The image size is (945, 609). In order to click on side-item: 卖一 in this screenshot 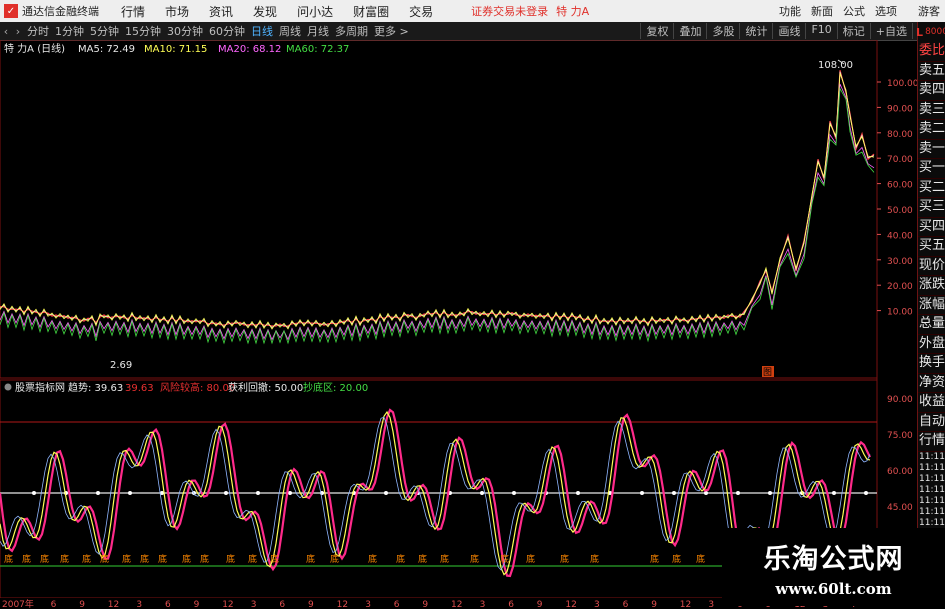, I will do `click(931, 149)`.